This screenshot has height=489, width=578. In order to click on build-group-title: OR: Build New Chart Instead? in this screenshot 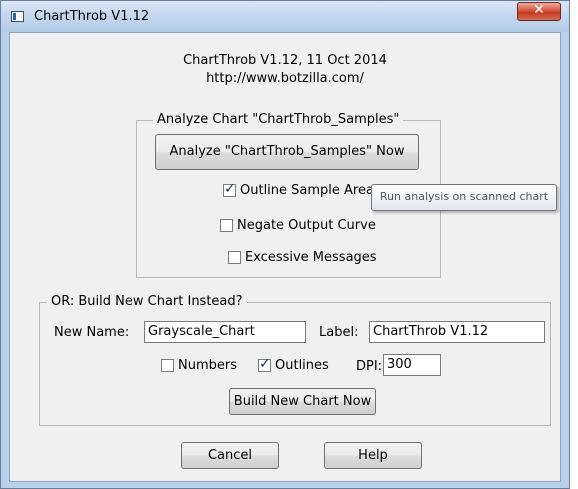, I will do `click(147, 301)`.